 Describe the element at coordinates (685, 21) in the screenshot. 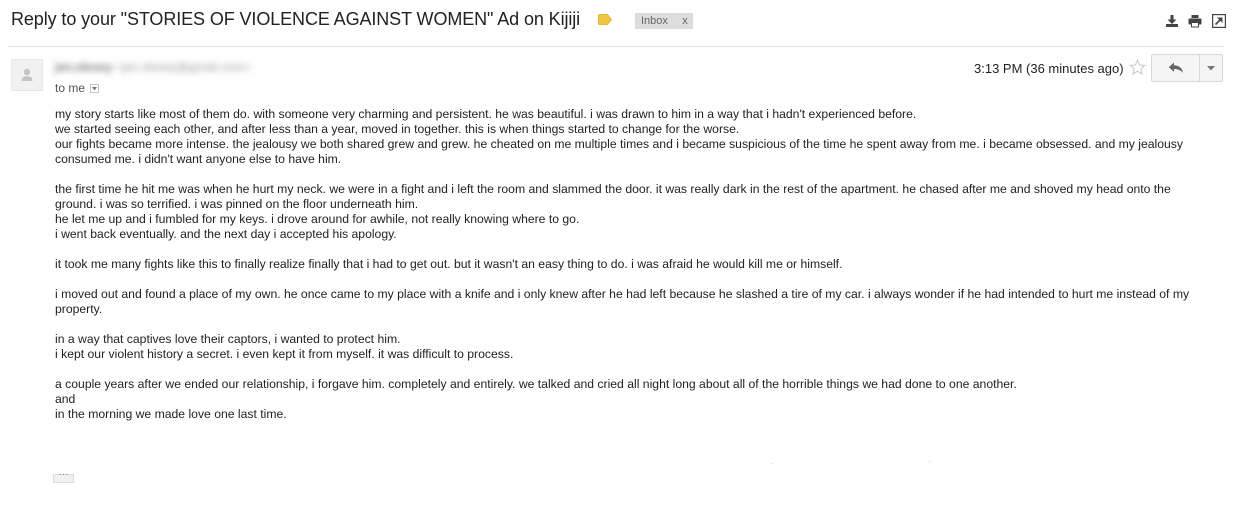

I see `remove-label-icon: x` at that location.